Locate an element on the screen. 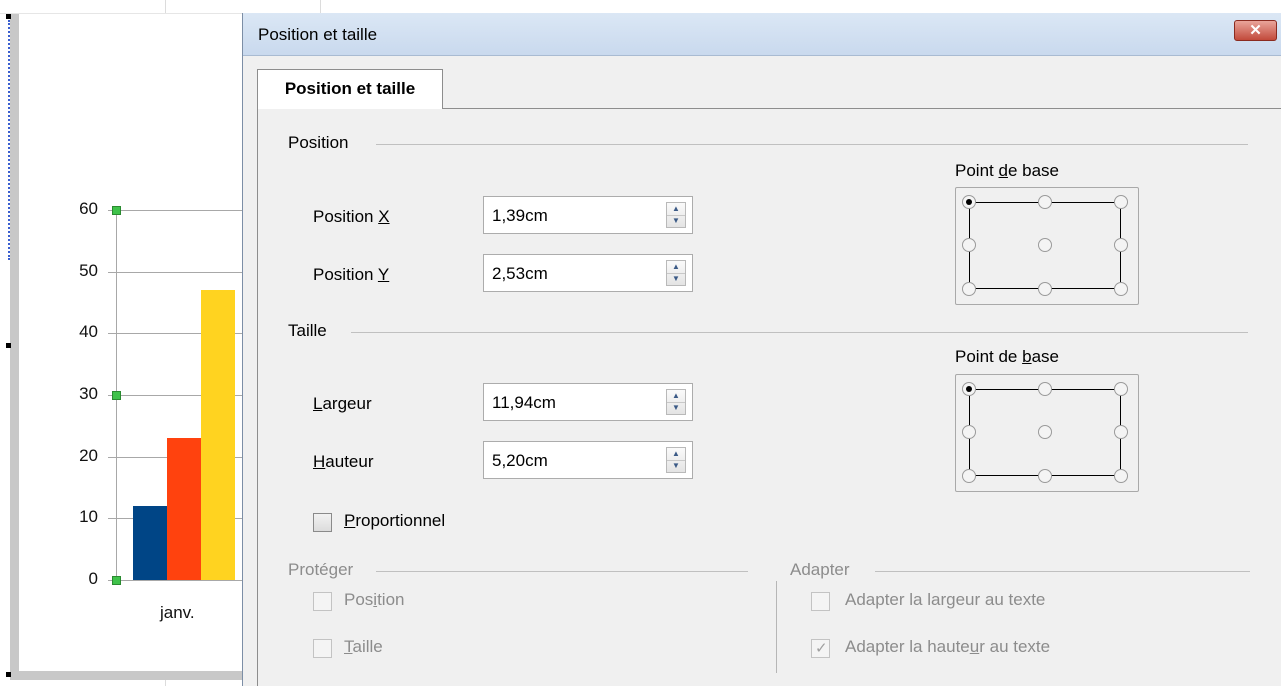 The height and width of the screenshot is (686, 1281). proportional-label: Proportionnel is located at coordinates (394, 521).